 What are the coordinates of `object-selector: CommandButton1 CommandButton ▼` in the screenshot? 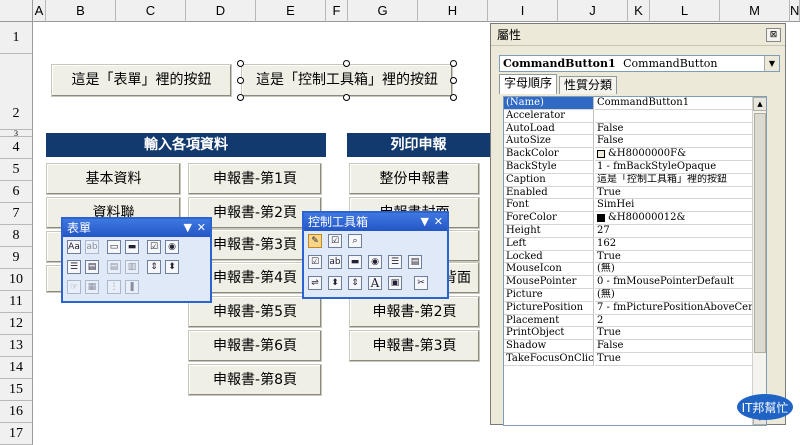 It's located at (639, 63).